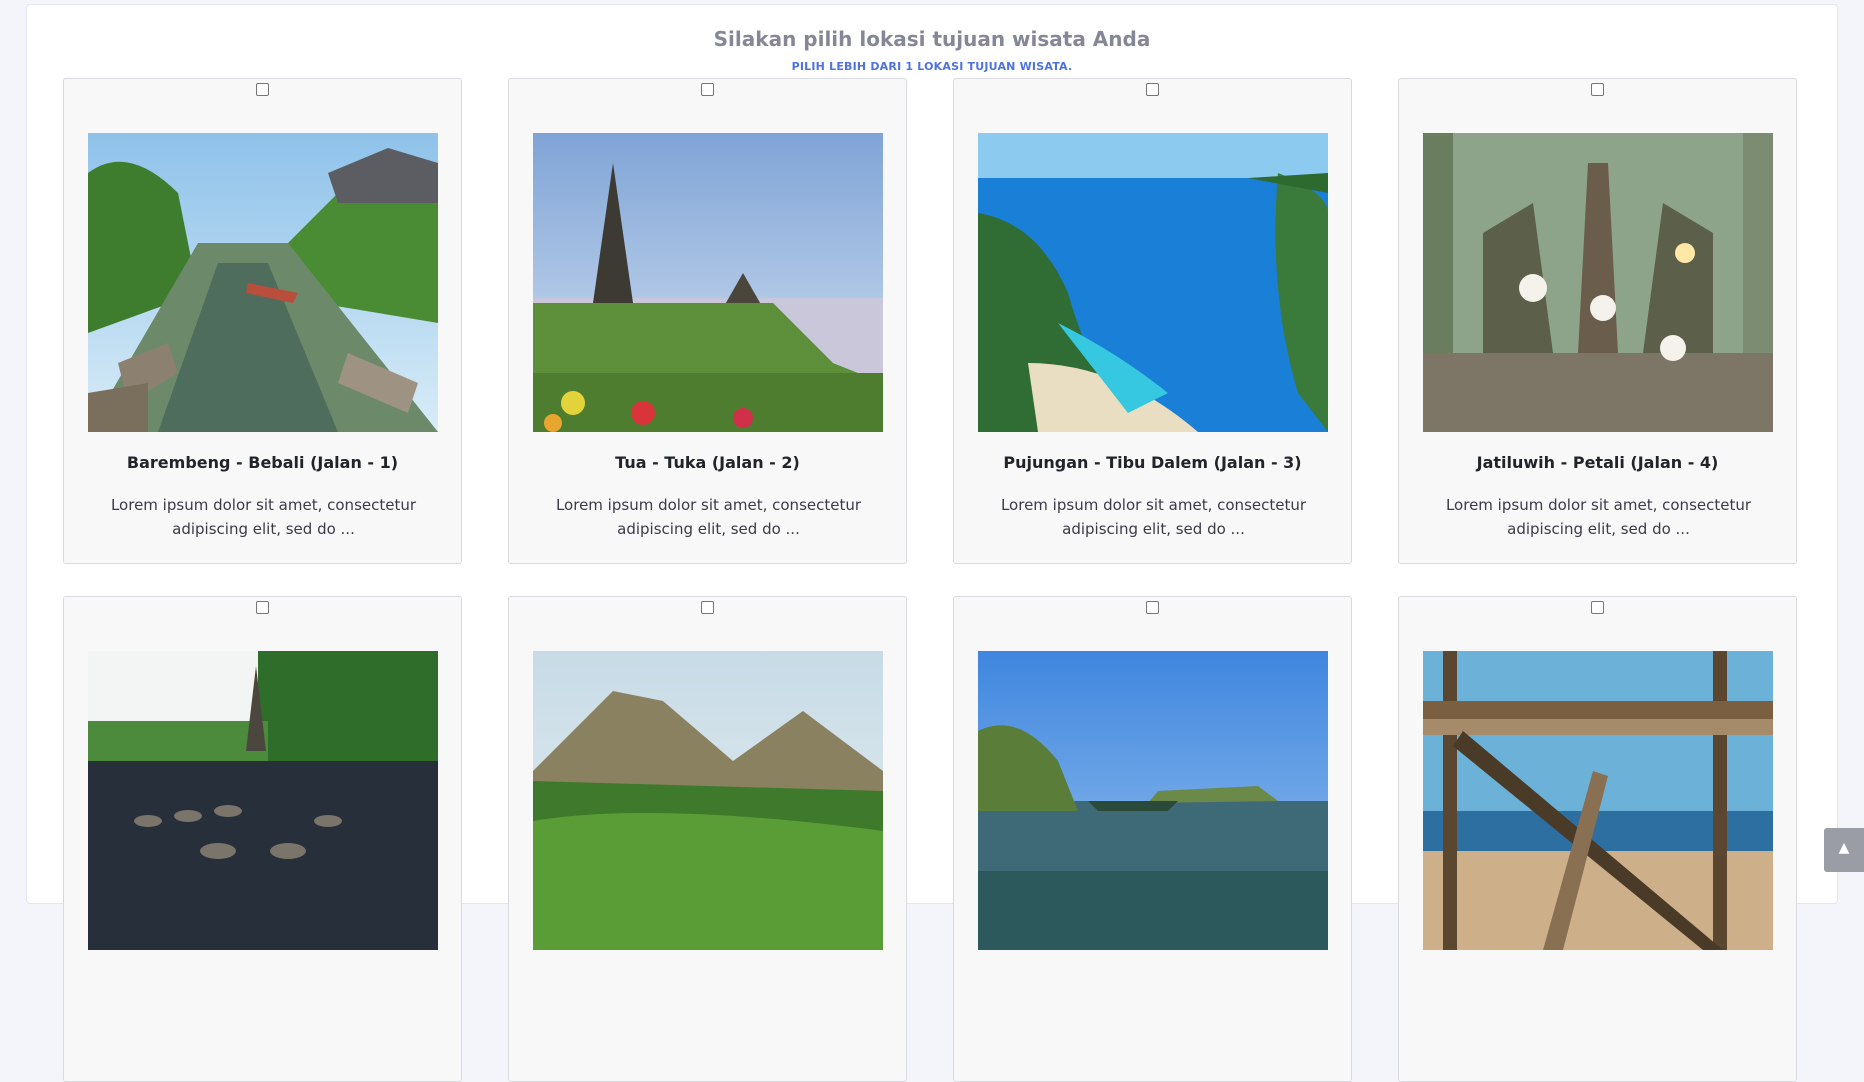  I want to click on scroll-to-top-button: ▲, so click(1844, 850).